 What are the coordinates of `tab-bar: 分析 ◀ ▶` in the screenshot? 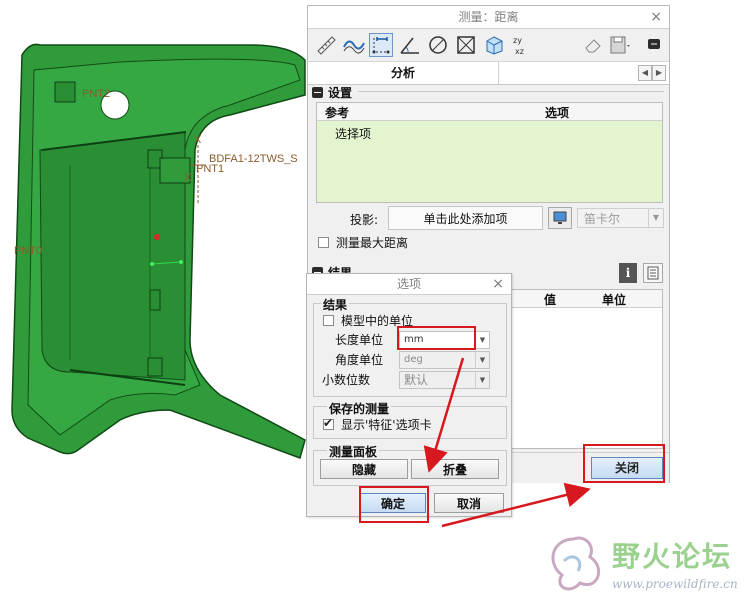 It's located at (488, 73).